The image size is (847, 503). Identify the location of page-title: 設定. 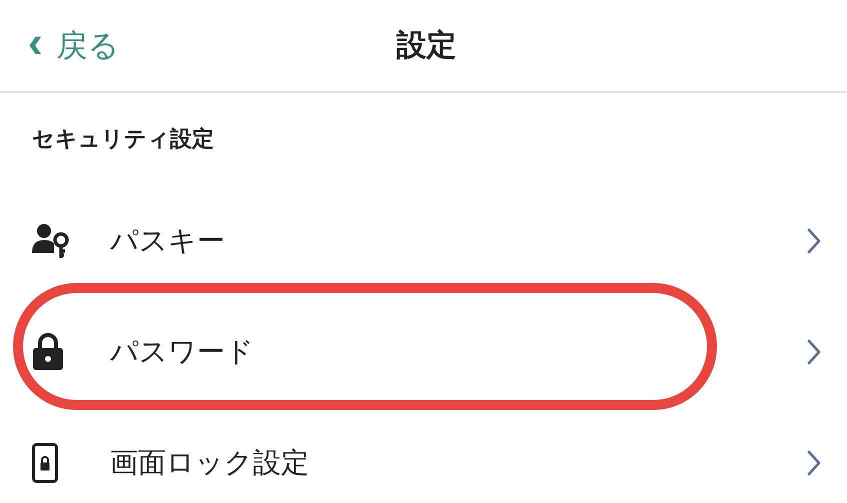
(426, 46).